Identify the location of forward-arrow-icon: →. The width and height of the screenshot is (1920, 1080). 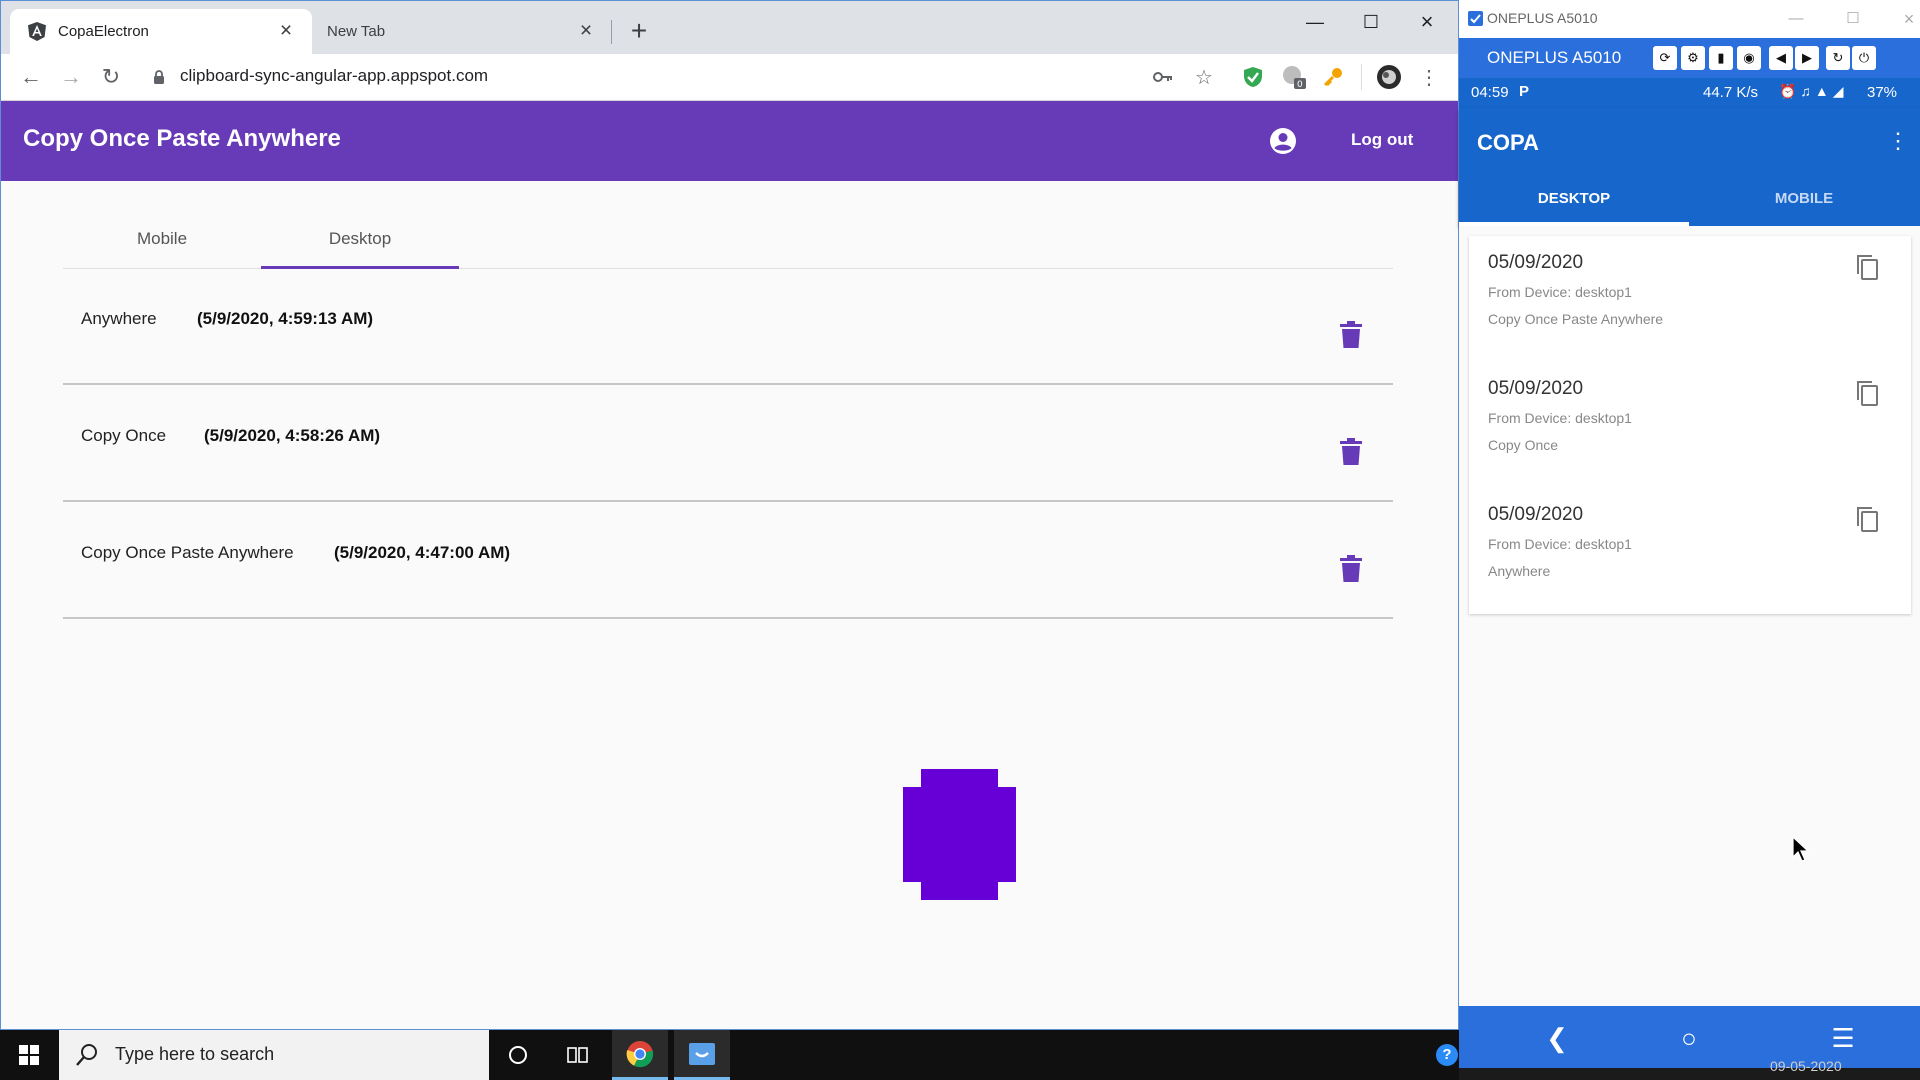
(71, 77).